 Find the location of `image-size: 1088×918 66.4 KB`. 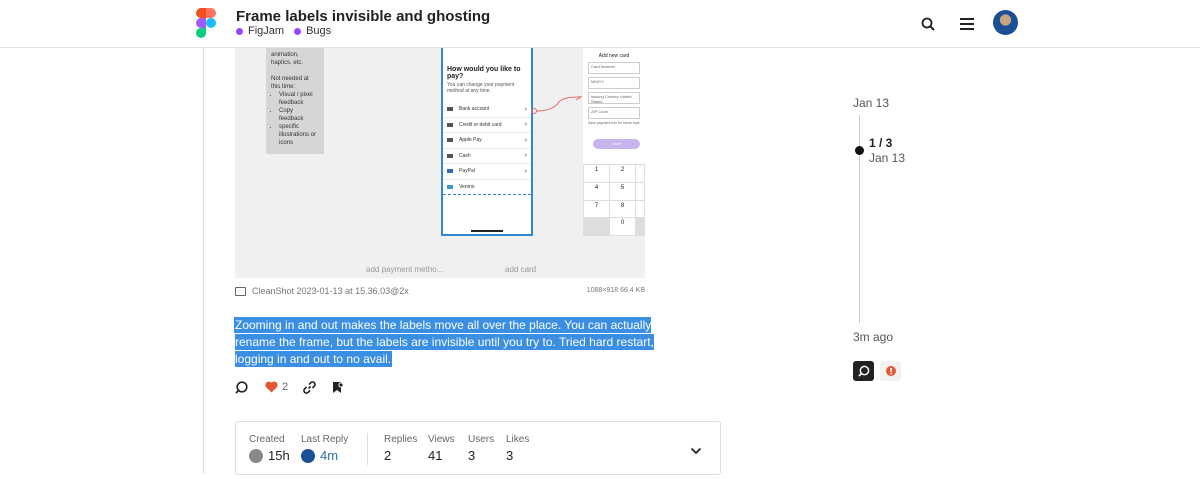

image-size: 1088×918 66.4 KB is located at coordinates (615, 290).